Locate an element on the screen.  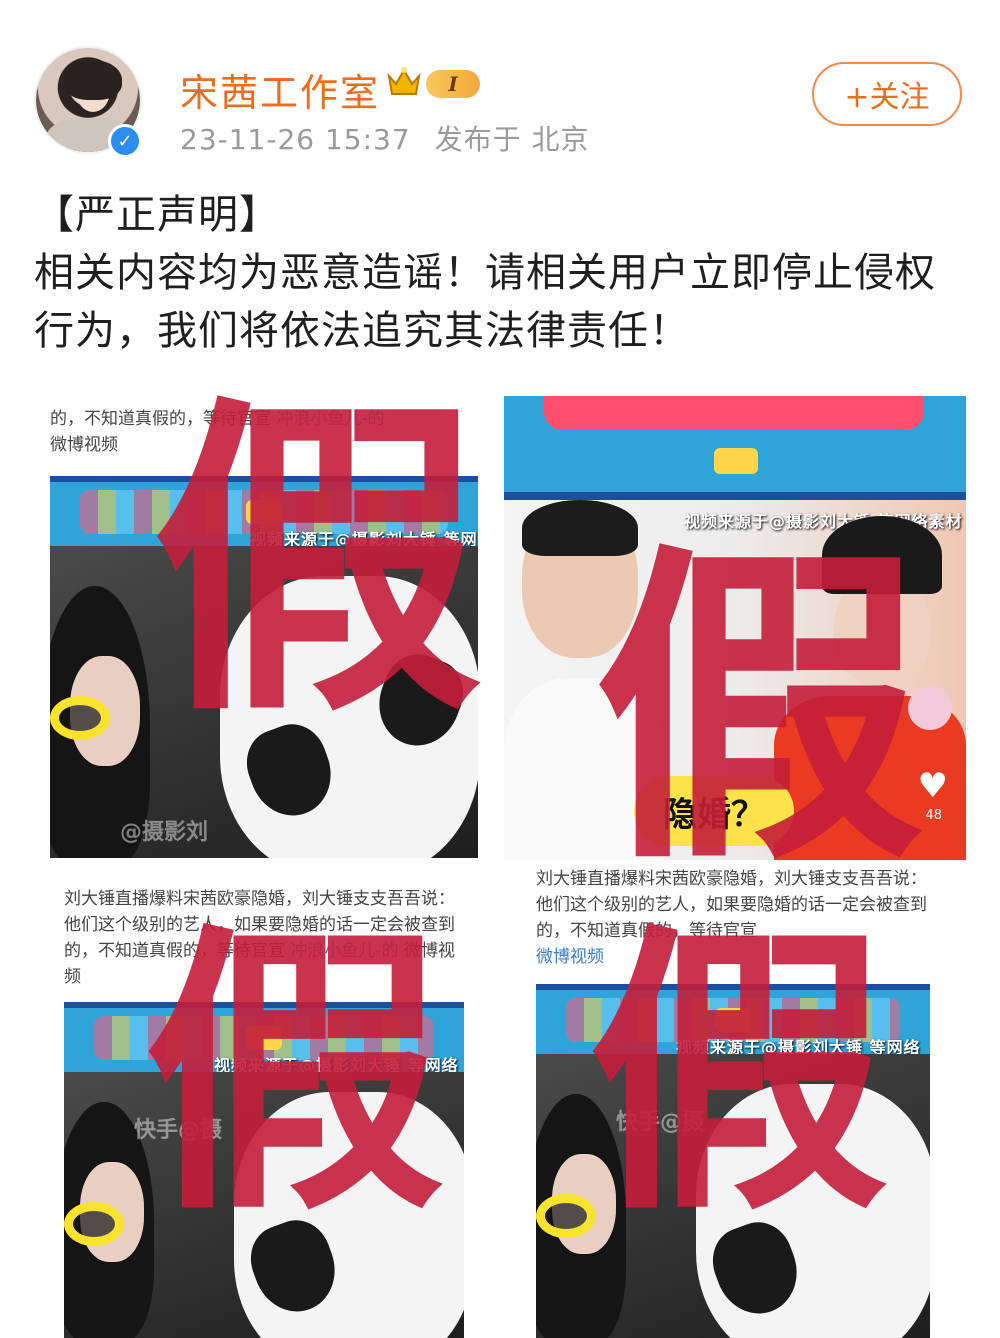
author-name: 宋茜工作室 is located at coordinates (280, 89).